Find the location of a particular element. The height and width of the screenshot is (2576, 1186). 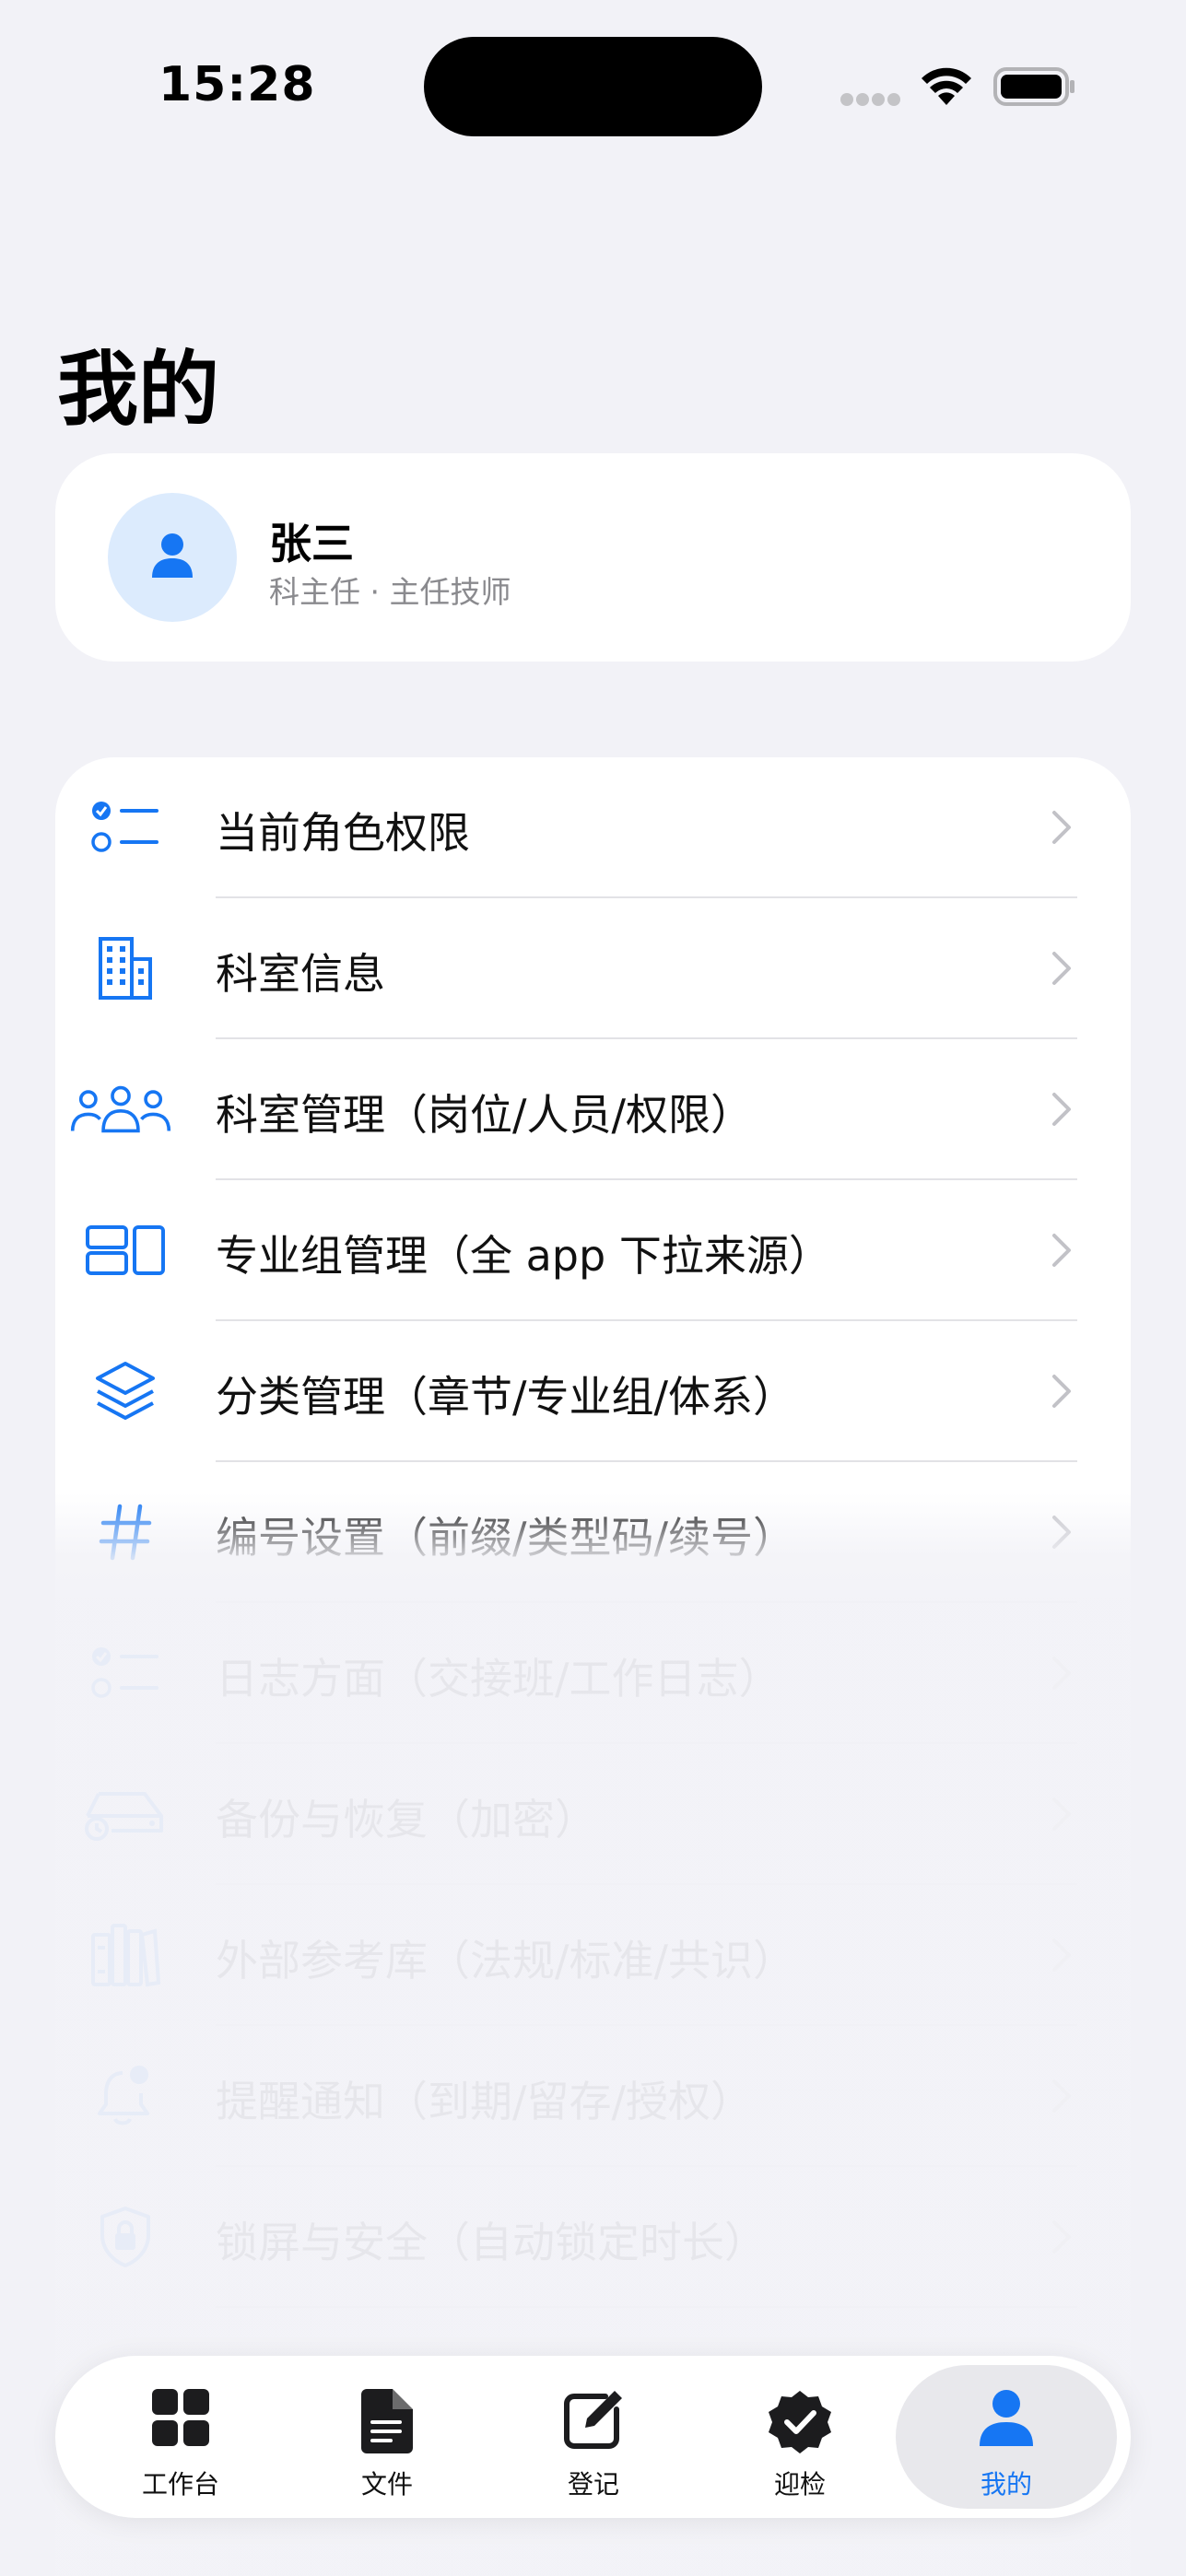

tab-register: 登记 is located at coordinates (593, 2437).